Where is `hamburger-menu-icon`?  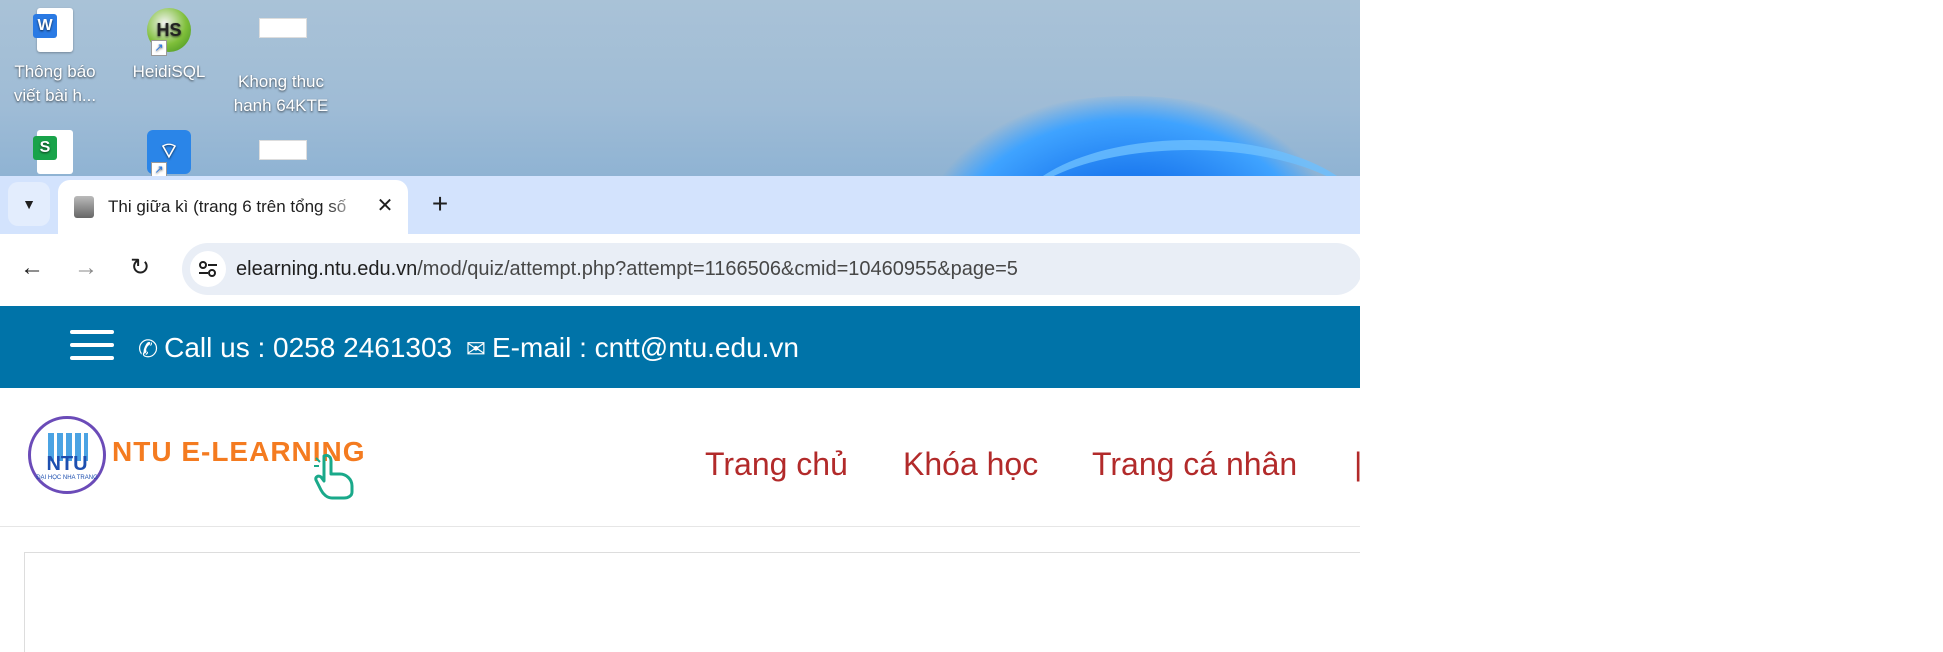
hamburger-menu-icon is located at coordinates (92, 347).